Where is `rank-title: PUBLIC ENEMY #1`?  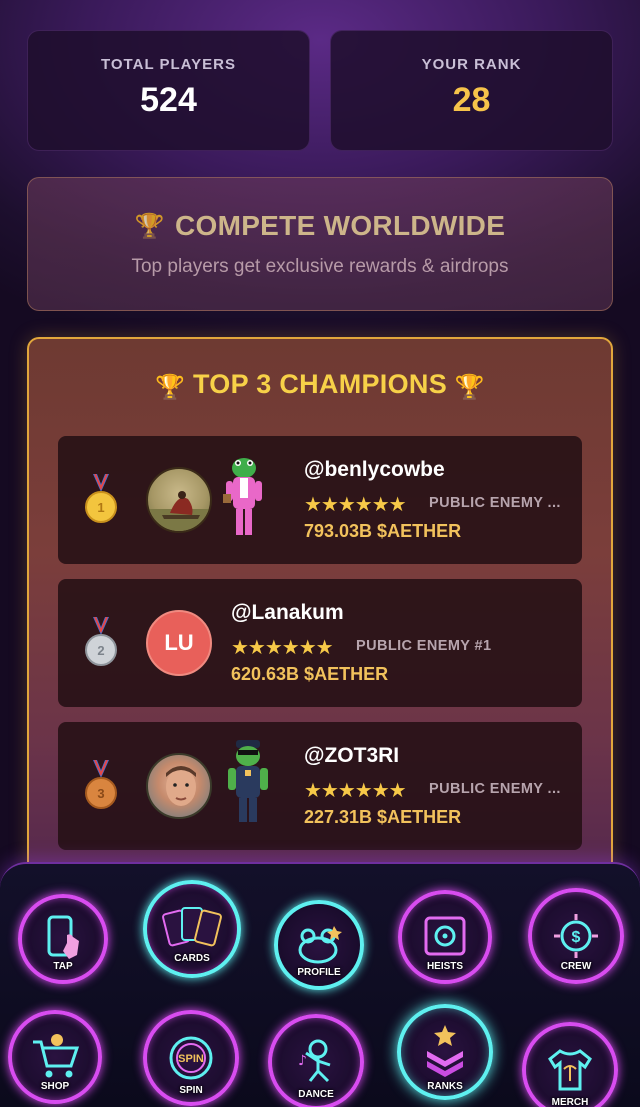 rank-title: PUBLIC ENEMY #1 is located at coordinates (424, 646).